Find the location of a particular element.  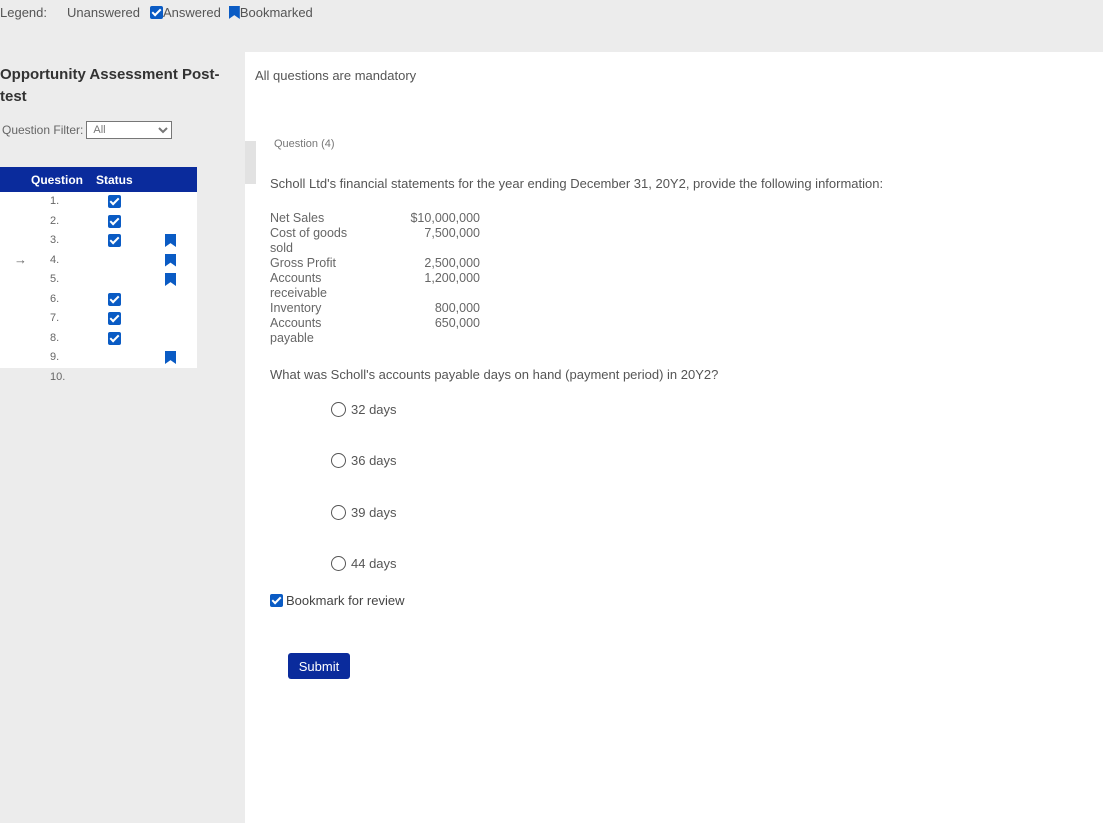

question-row: 8. is located at coordinates (98, 338).